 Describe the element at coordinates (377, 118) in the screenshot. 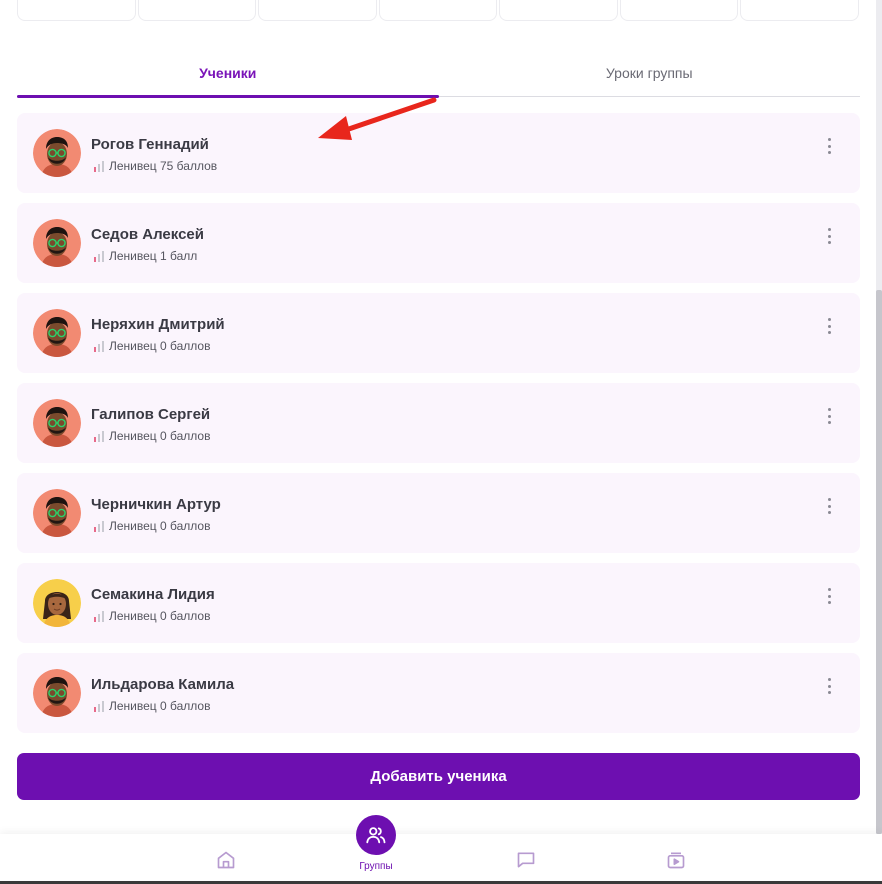

I see `annotation-arrow` at that location.